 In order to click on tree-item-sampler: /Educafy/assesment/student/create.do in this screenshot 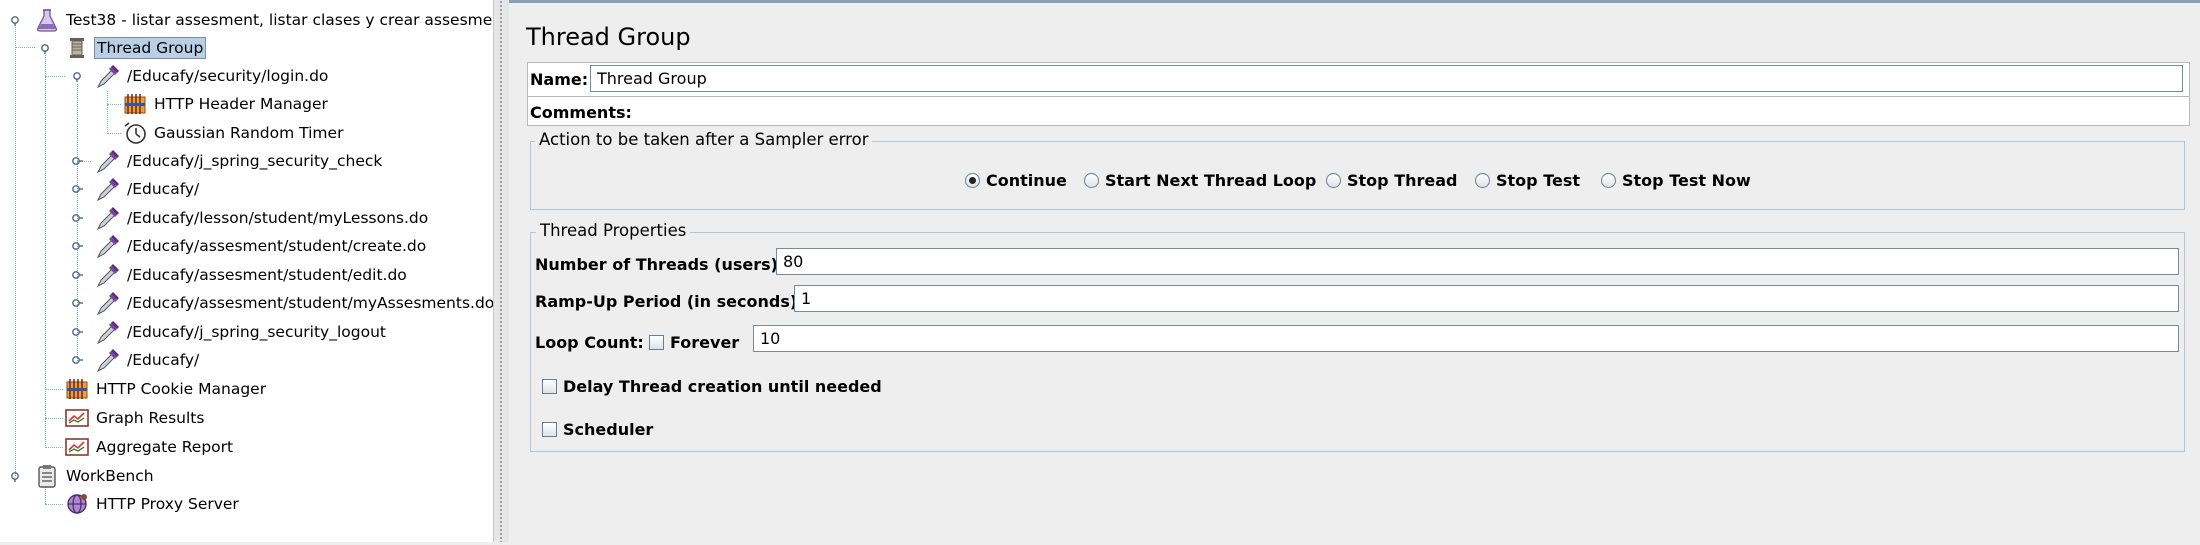, I will do `click(261, 246)`.